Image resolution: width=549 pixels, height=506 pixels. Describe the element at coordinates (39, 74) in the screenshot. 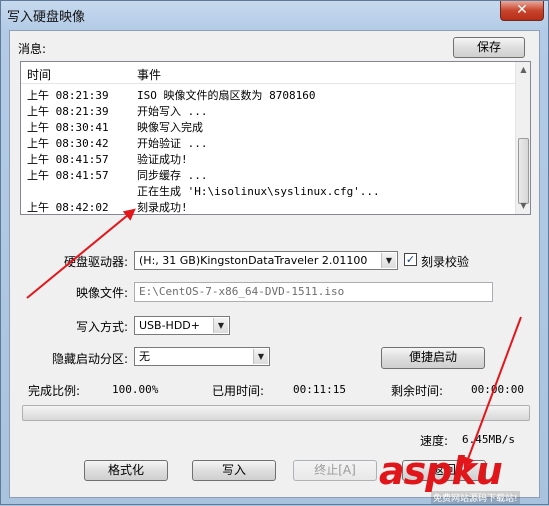

I see `column-header-time: 时间` at that location.